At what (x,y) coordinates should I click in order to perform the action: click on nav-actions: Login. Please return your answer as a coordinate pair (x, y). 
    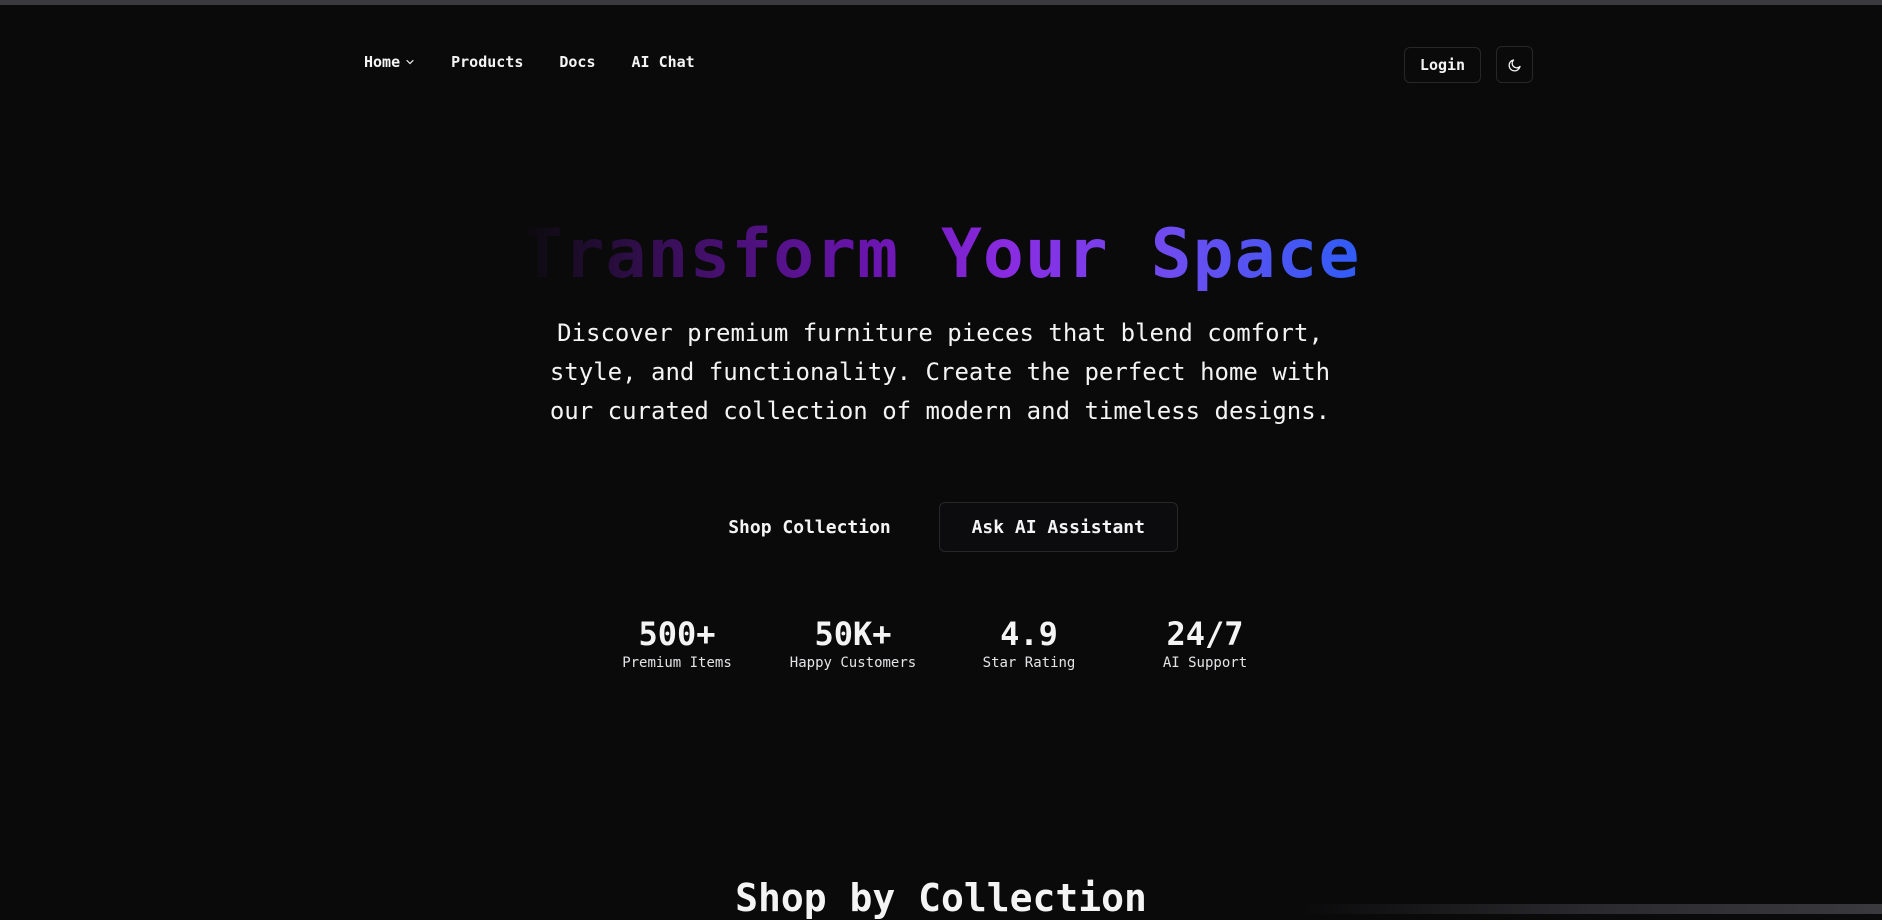
    Looking at the image, I should click on (1468, 64).